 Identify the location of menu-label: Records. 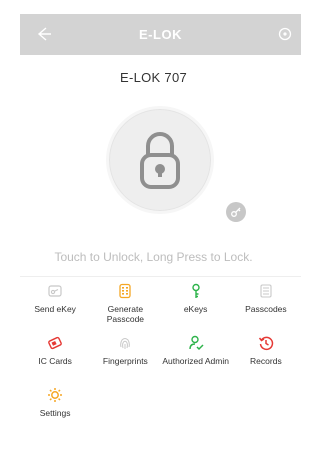
(266, 361).